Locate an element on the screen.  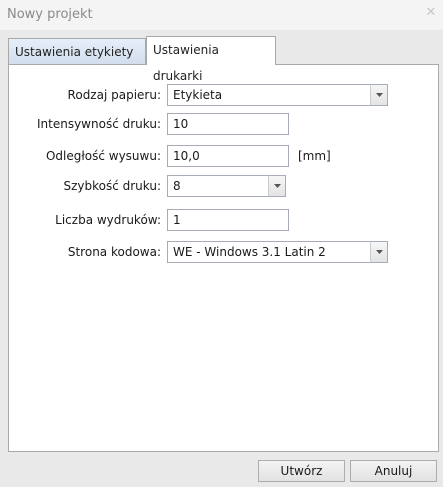
feed-distance-label: Odległość wysuwu: is located at coordinates (103, 156).